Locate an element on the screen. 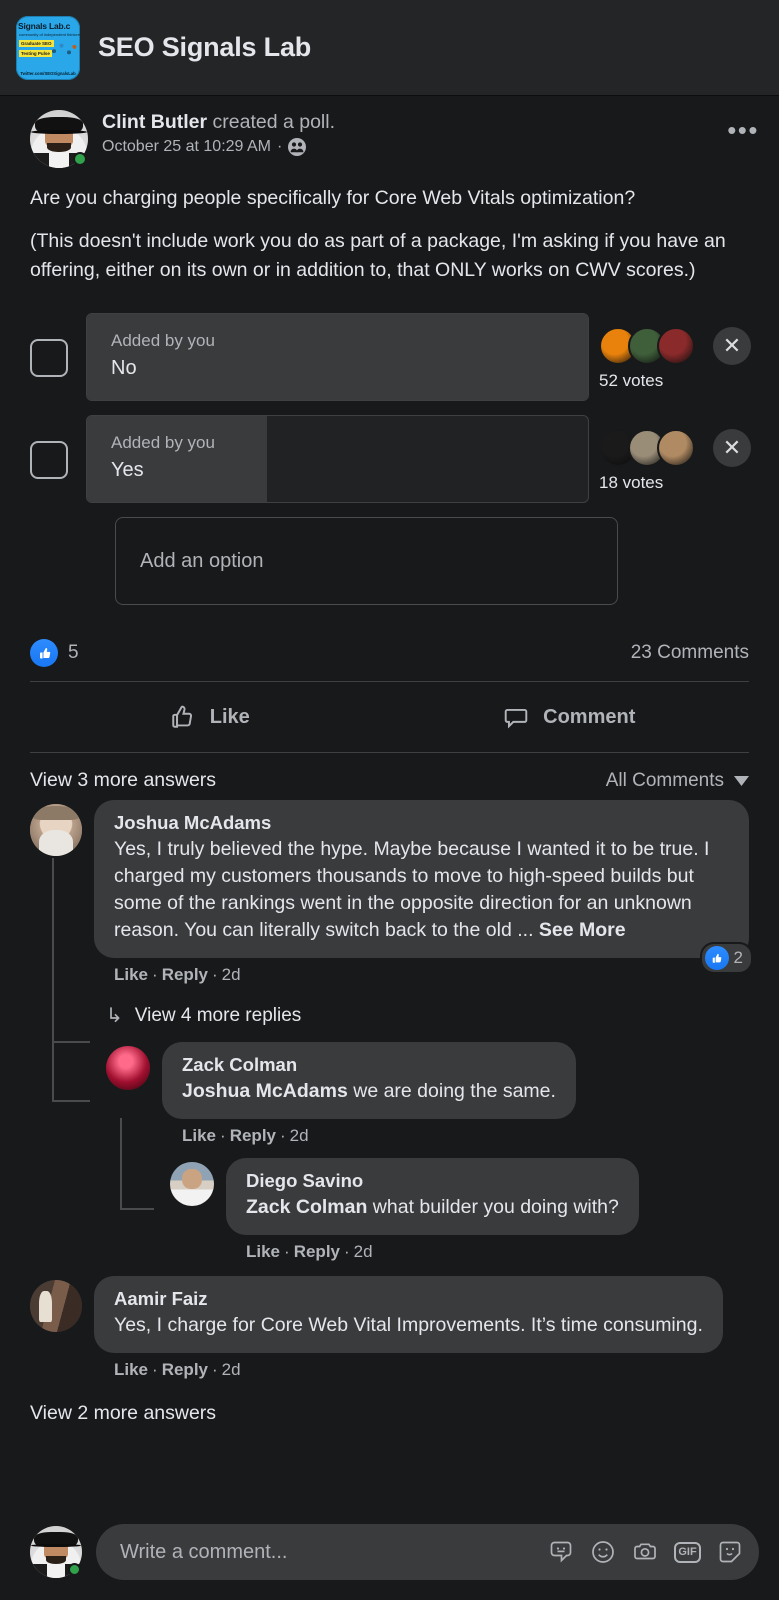 The height and width of the screenshot is (1600, 779). see-more-link: See More is located at coordinates (582, 930).